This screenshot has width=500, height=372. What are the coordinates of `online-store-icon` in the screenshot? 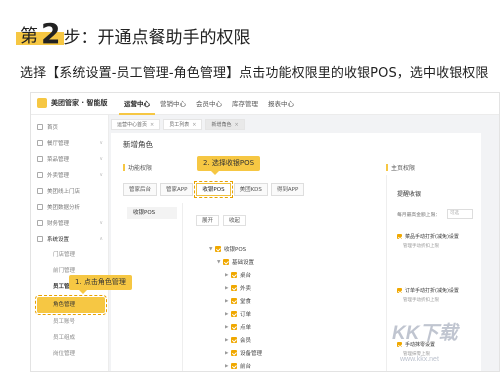 It's located at (40, 191).